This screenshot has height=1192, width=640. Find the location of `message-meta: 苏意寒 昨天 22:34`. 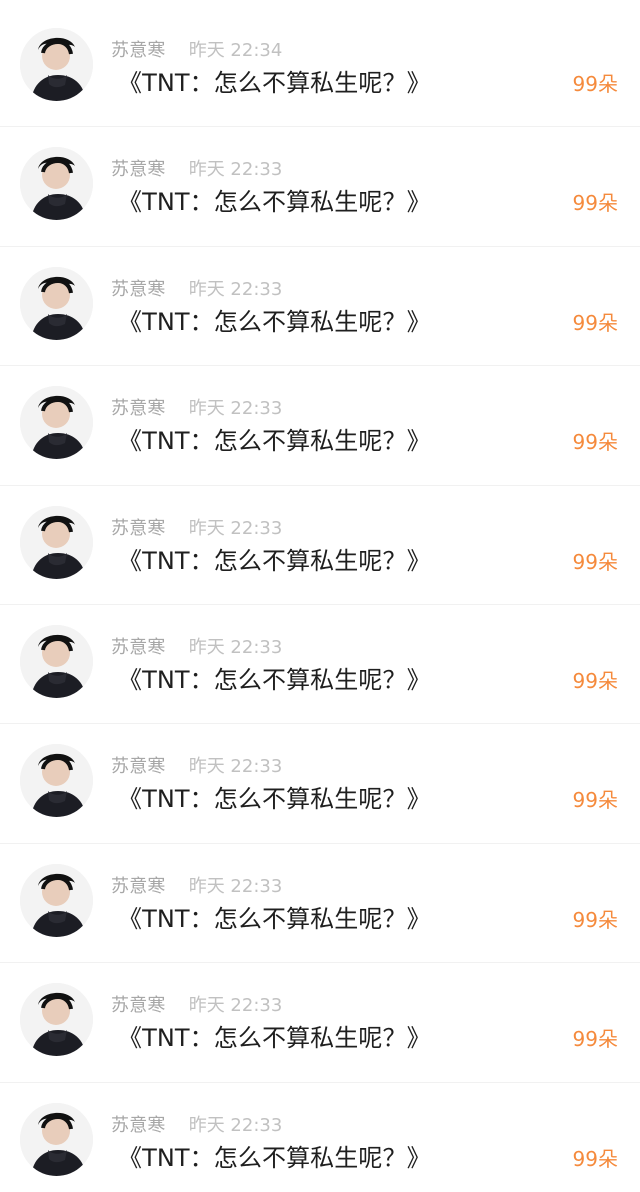

message-meta: 苏意寒 昨天 22:34 is located at coordinates (196, 52).